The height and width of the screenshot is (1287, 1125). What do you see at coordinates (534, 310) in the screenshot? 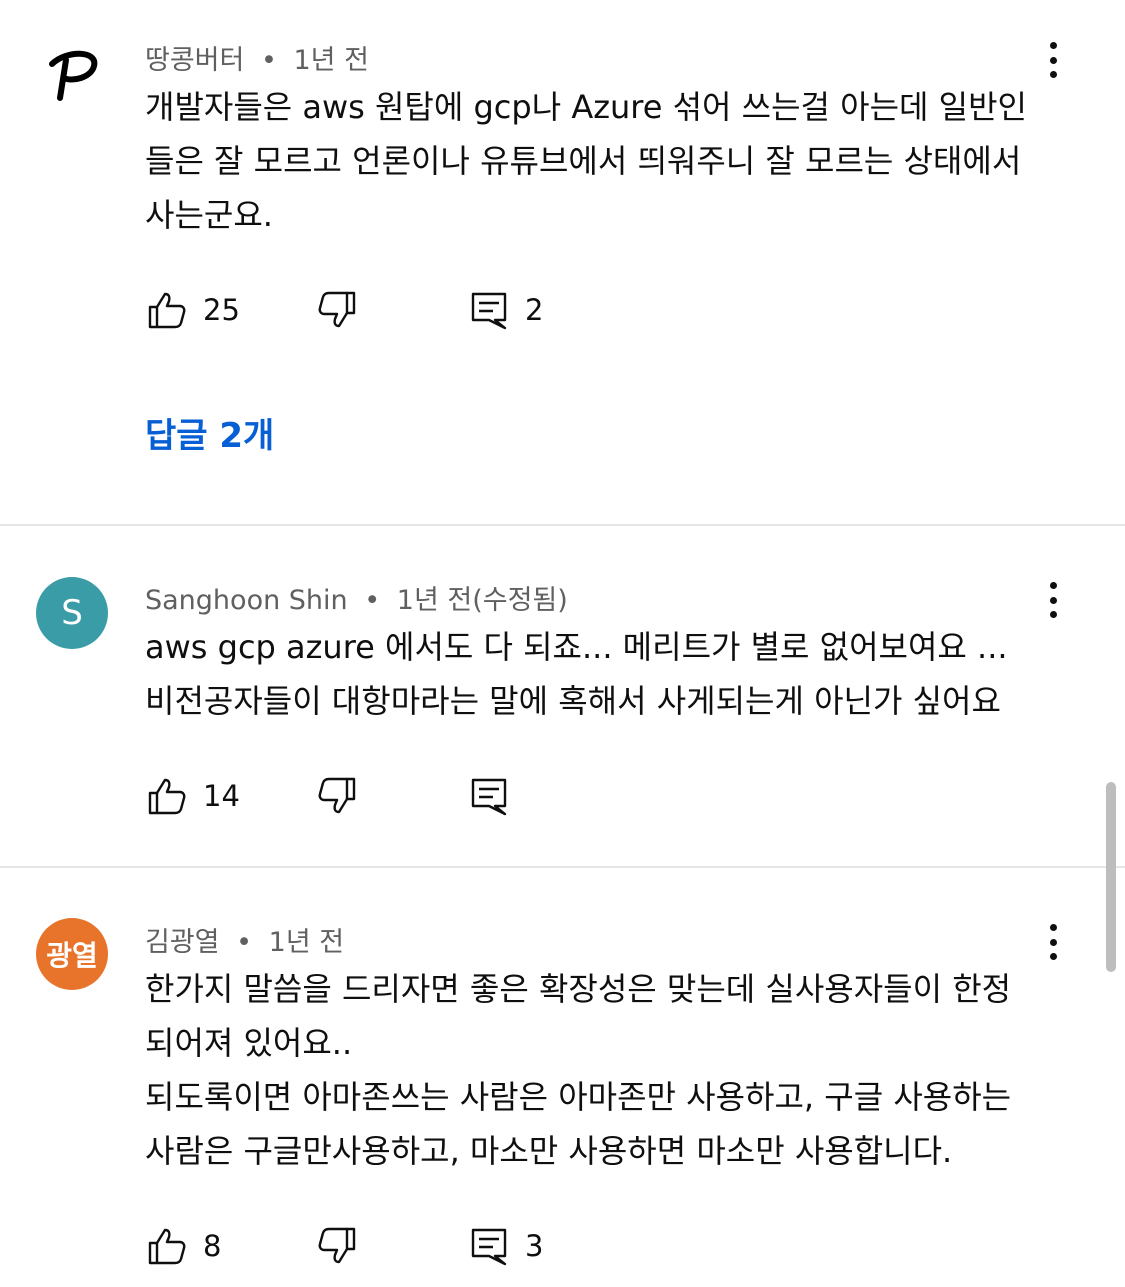
I see `reply-count: 2` at bounding box center [534, 310].